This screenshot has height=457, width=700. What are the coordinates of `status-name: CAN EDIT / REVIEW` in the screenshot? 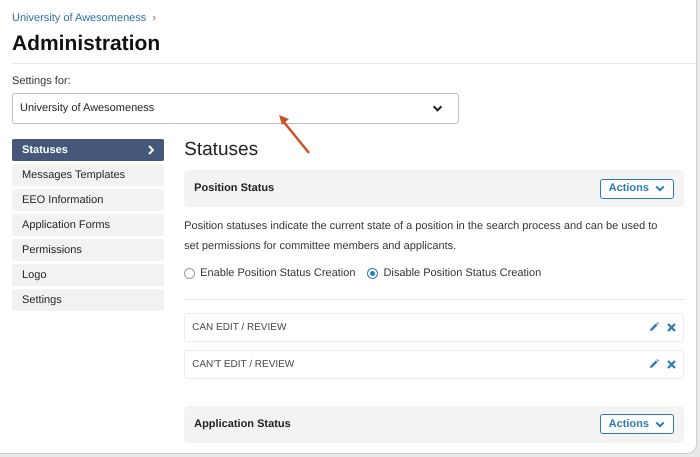 It's located at (239, 327).